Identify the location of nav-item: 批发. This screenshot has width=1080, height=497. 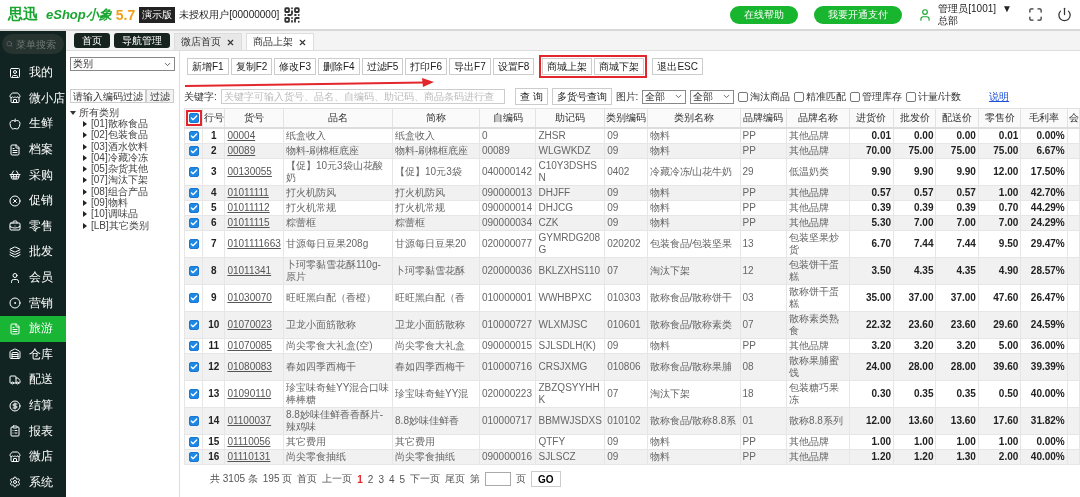
(33, 252).